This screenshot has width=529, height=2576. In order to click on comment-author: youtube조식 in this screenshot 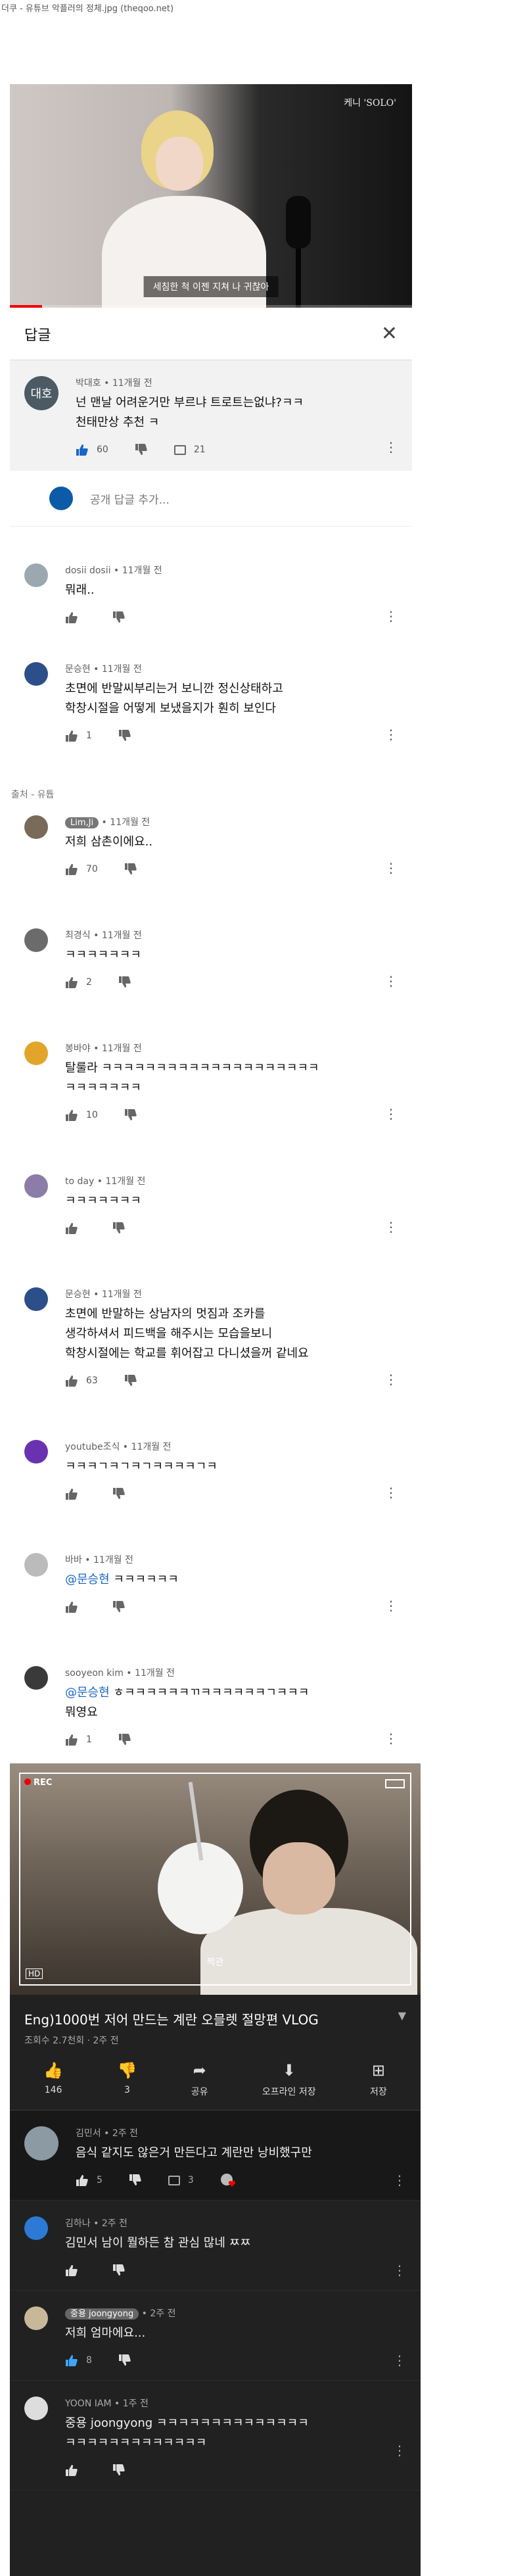, I will do `click(93, 1447)`.